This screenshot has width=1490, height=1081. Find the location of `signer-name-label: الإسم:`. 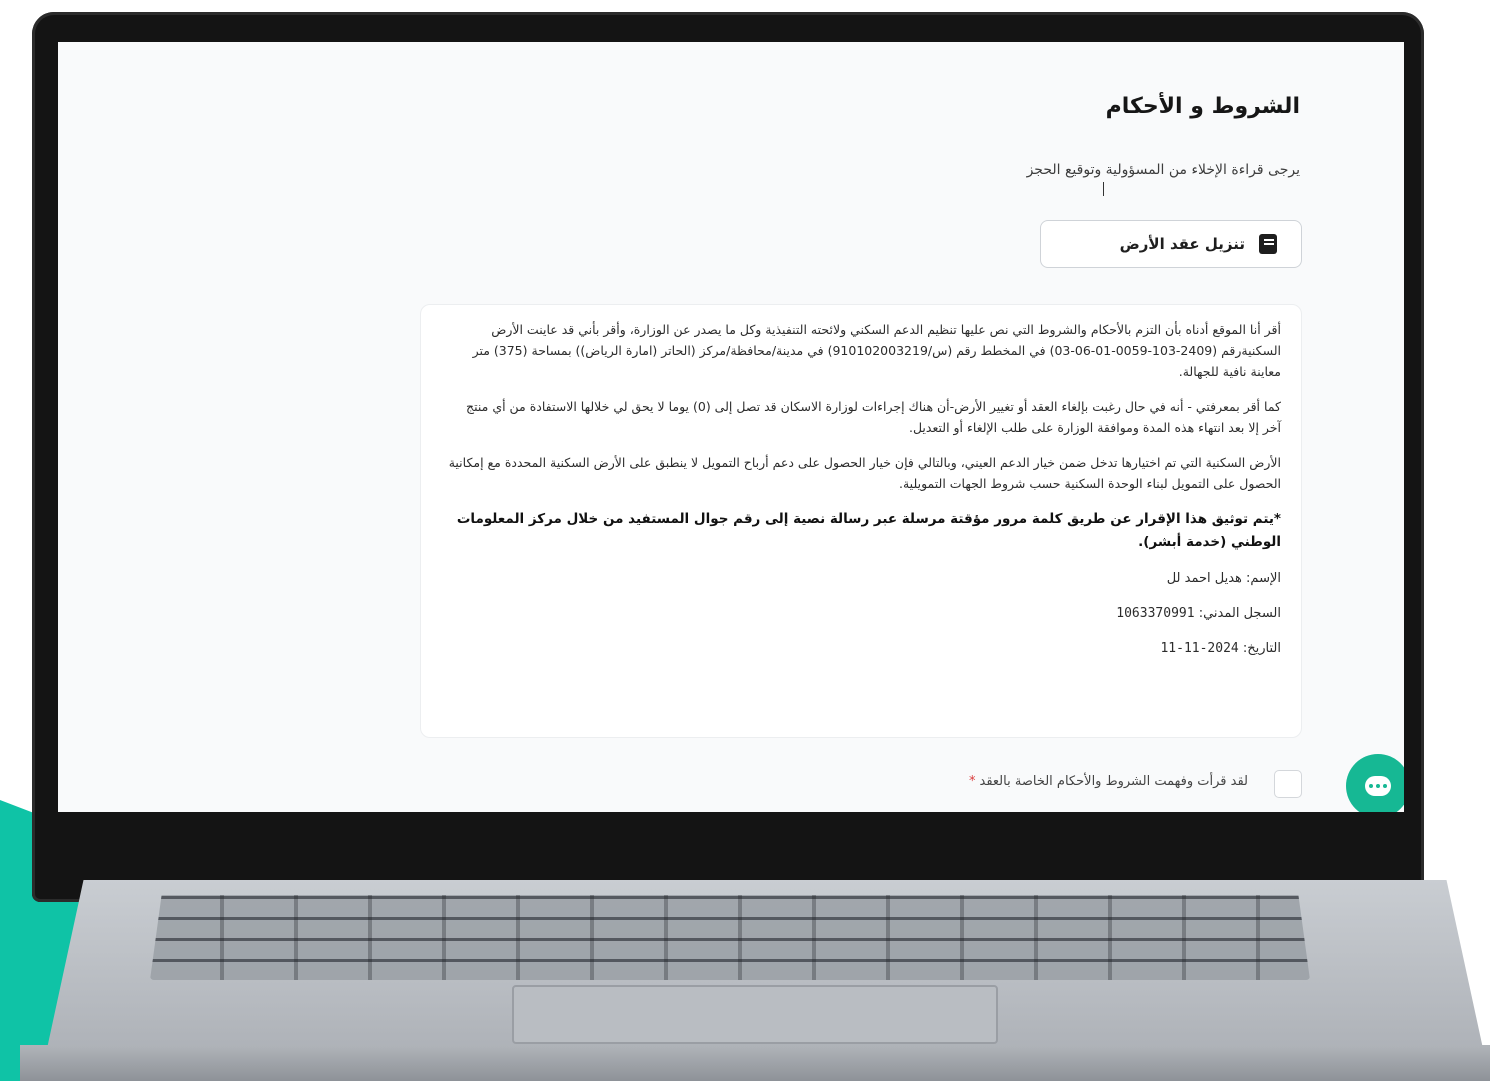

signer-name-label: الإسم: is located at coordinates (1263, 578).